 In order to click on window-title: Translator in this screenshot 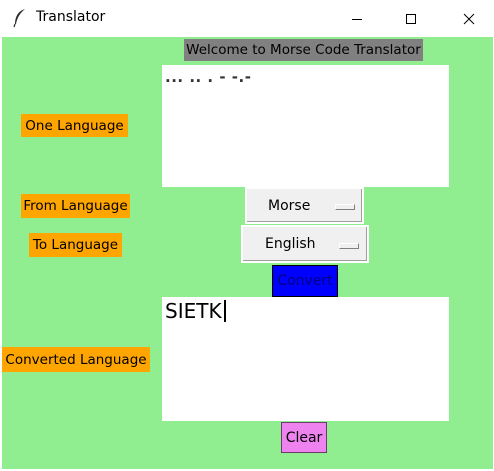, I will do `click(71, 17)`.